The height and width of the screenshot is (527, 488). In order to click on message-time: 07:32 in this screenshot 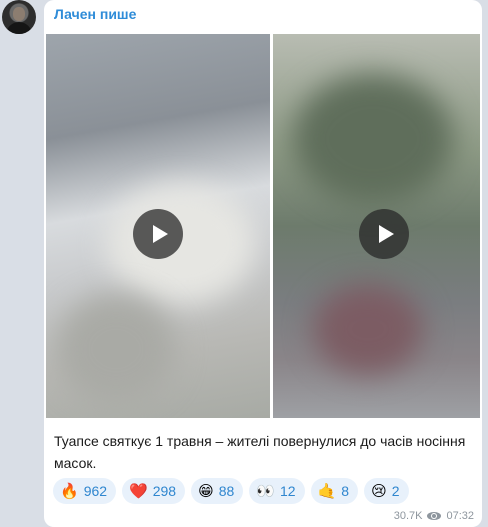, I will do `click(460, 516)`.